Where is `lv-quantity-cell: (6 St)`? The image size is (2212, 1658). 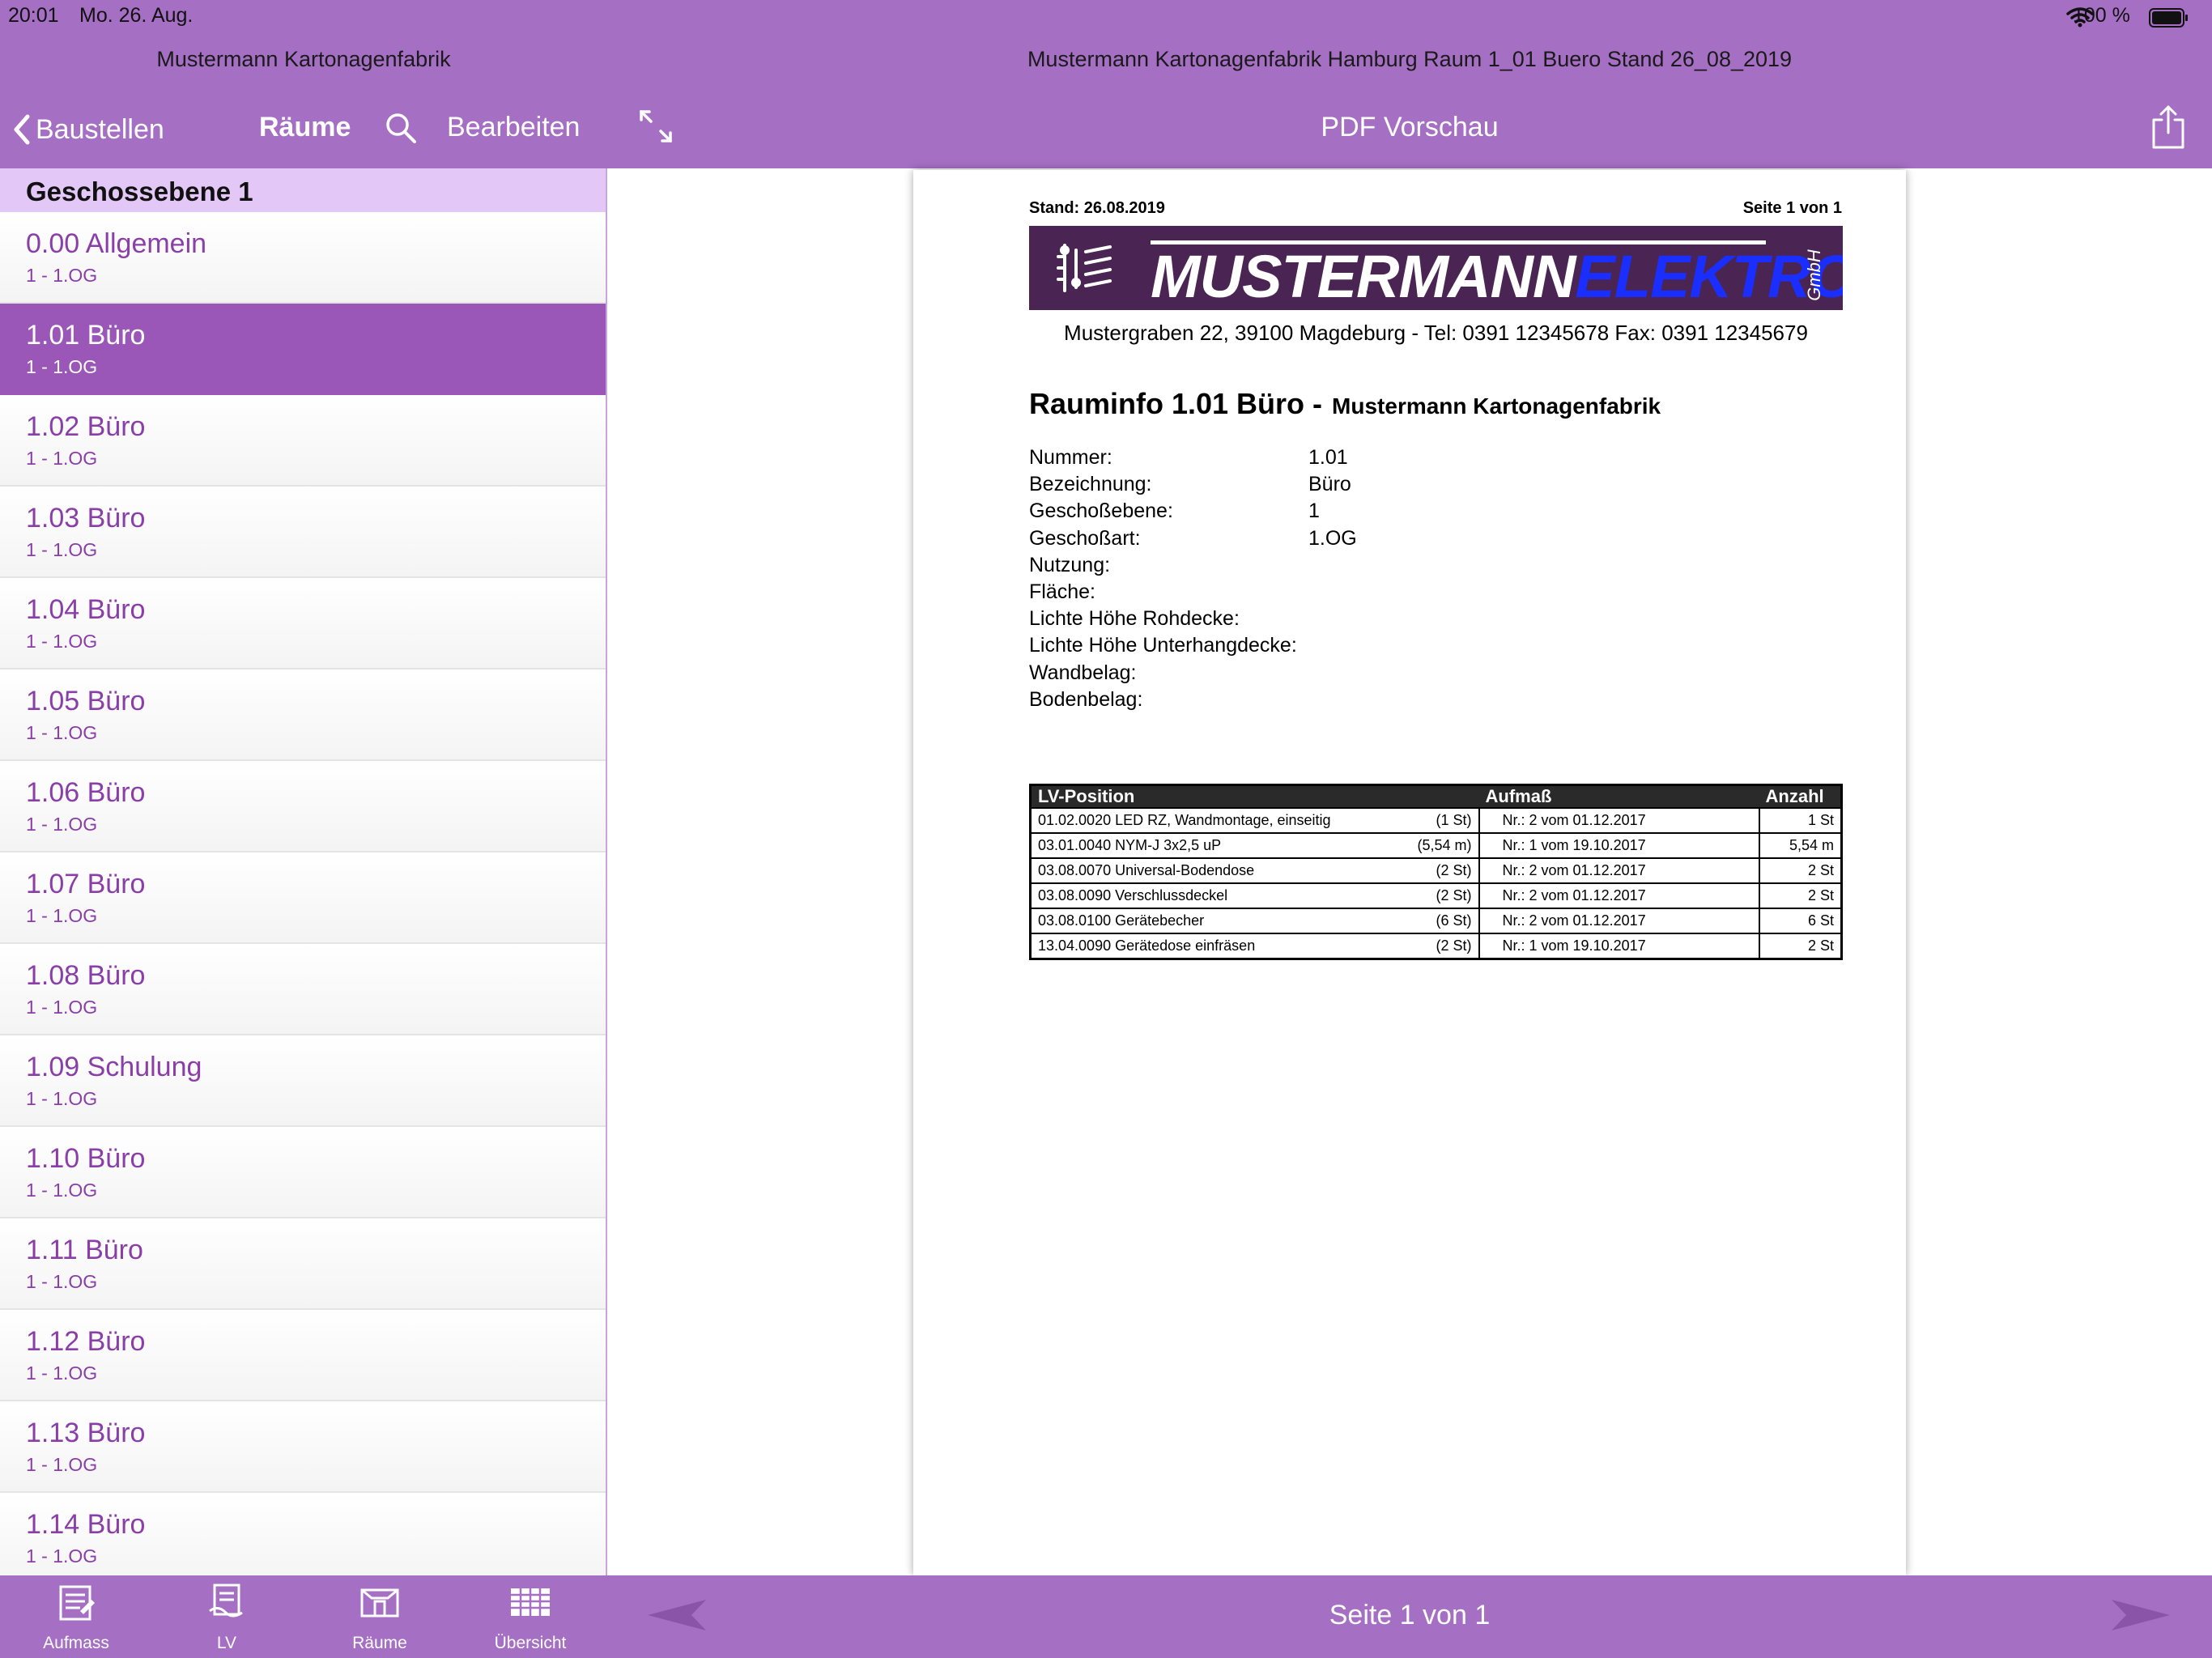 lv-quantity-cell: (6 St) is located at coordinates (1424, 921).